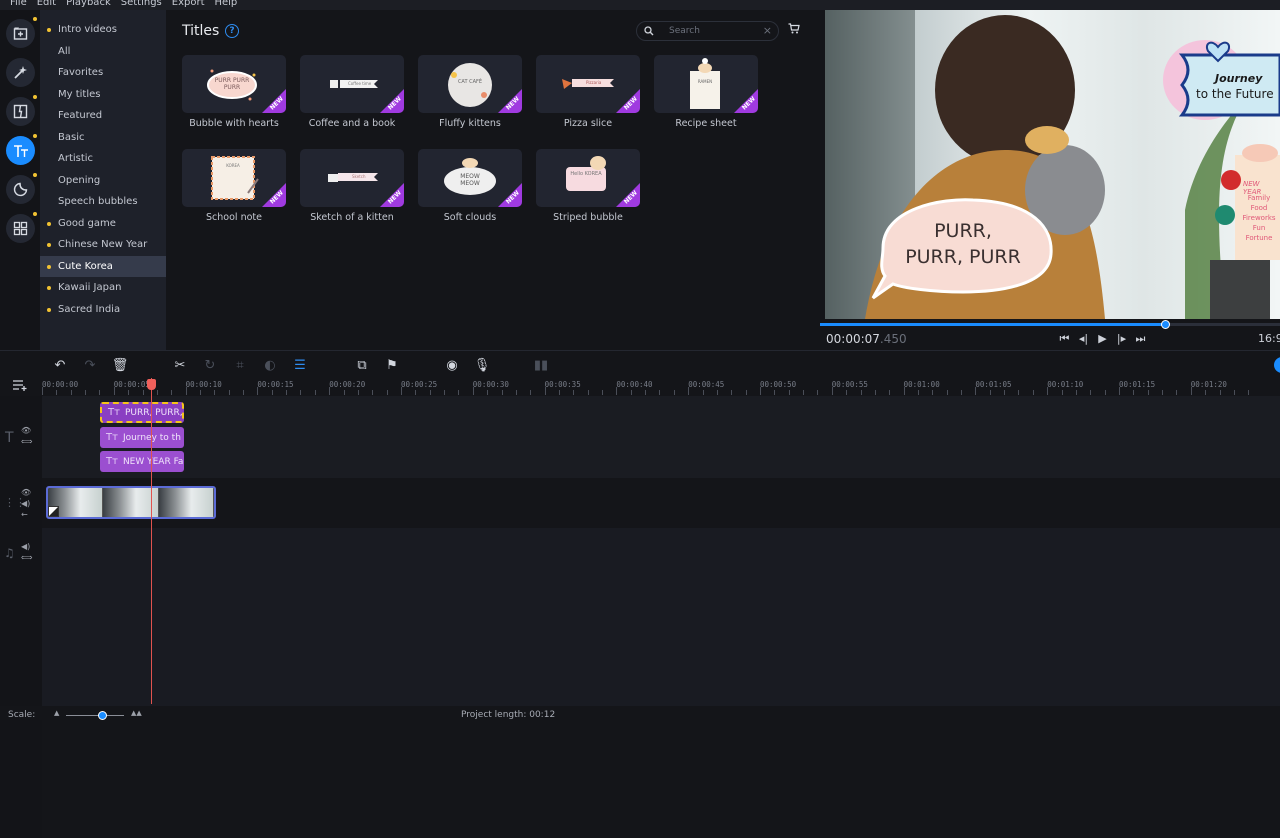 This screenshot has width=1280, height=838. Describe the element at coordinates (112, 461) in the screenshot. I see `title-clip-icon: Tт` at that location.